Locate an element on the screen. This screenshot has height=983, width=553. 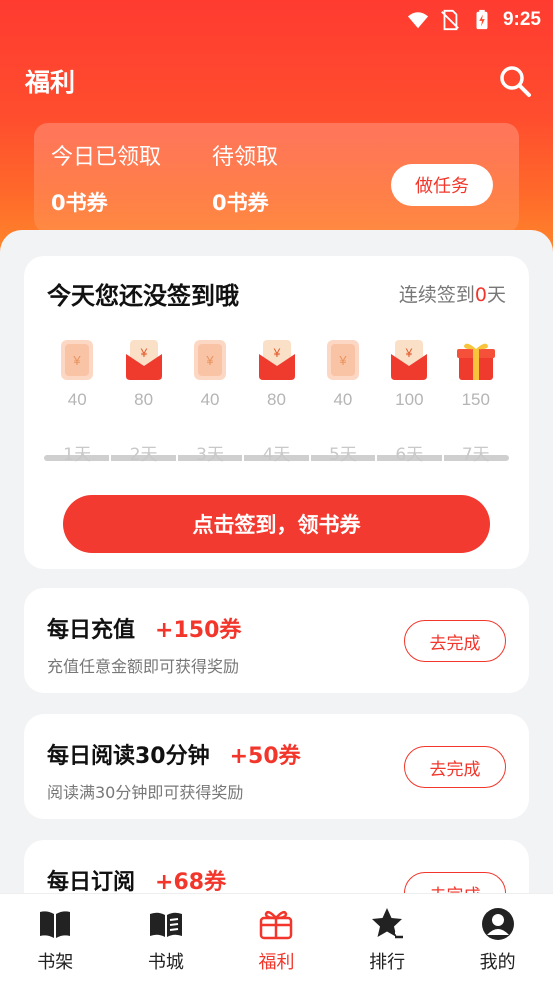
checkin-day: ¥100 6天 is located at coordinates (409, 401).